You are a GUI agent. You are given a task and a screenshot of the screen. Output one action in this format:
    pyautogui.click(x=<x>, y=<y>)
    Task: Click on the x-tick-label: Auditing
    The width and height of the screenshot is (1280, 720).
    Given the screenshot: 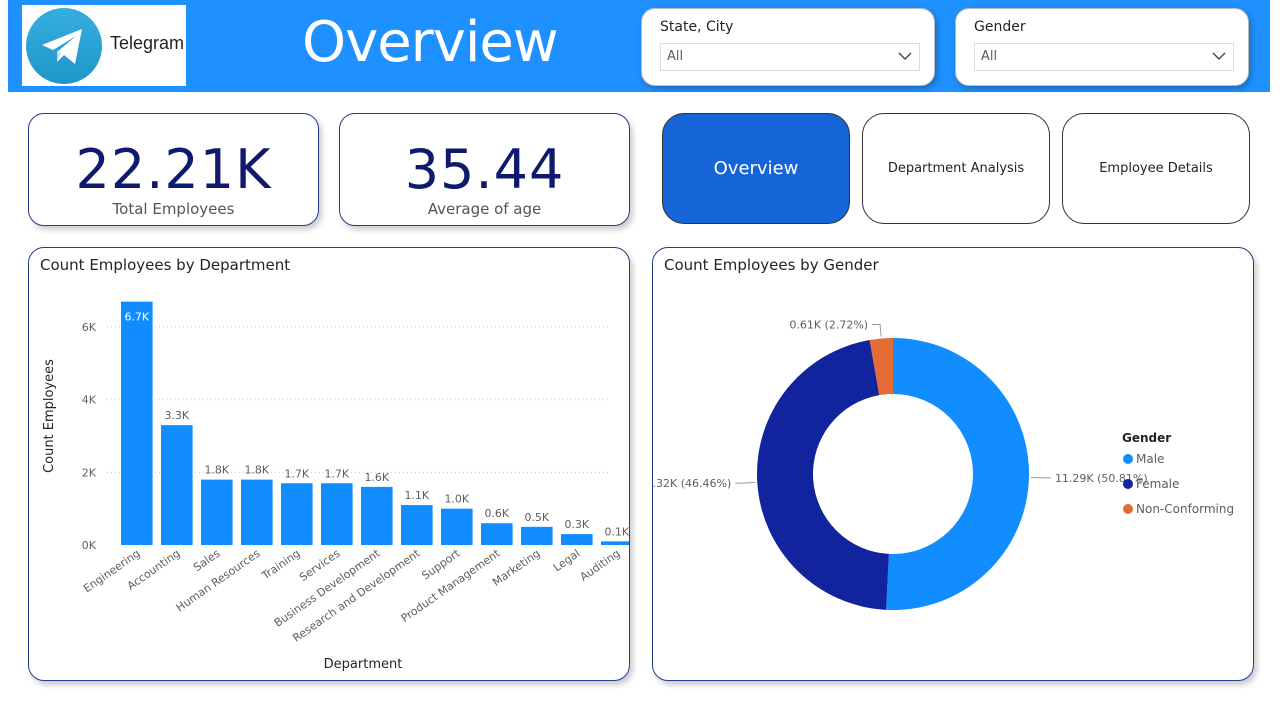 What is the action you would take?
    pyautogui.click(x=599, y=565)
    